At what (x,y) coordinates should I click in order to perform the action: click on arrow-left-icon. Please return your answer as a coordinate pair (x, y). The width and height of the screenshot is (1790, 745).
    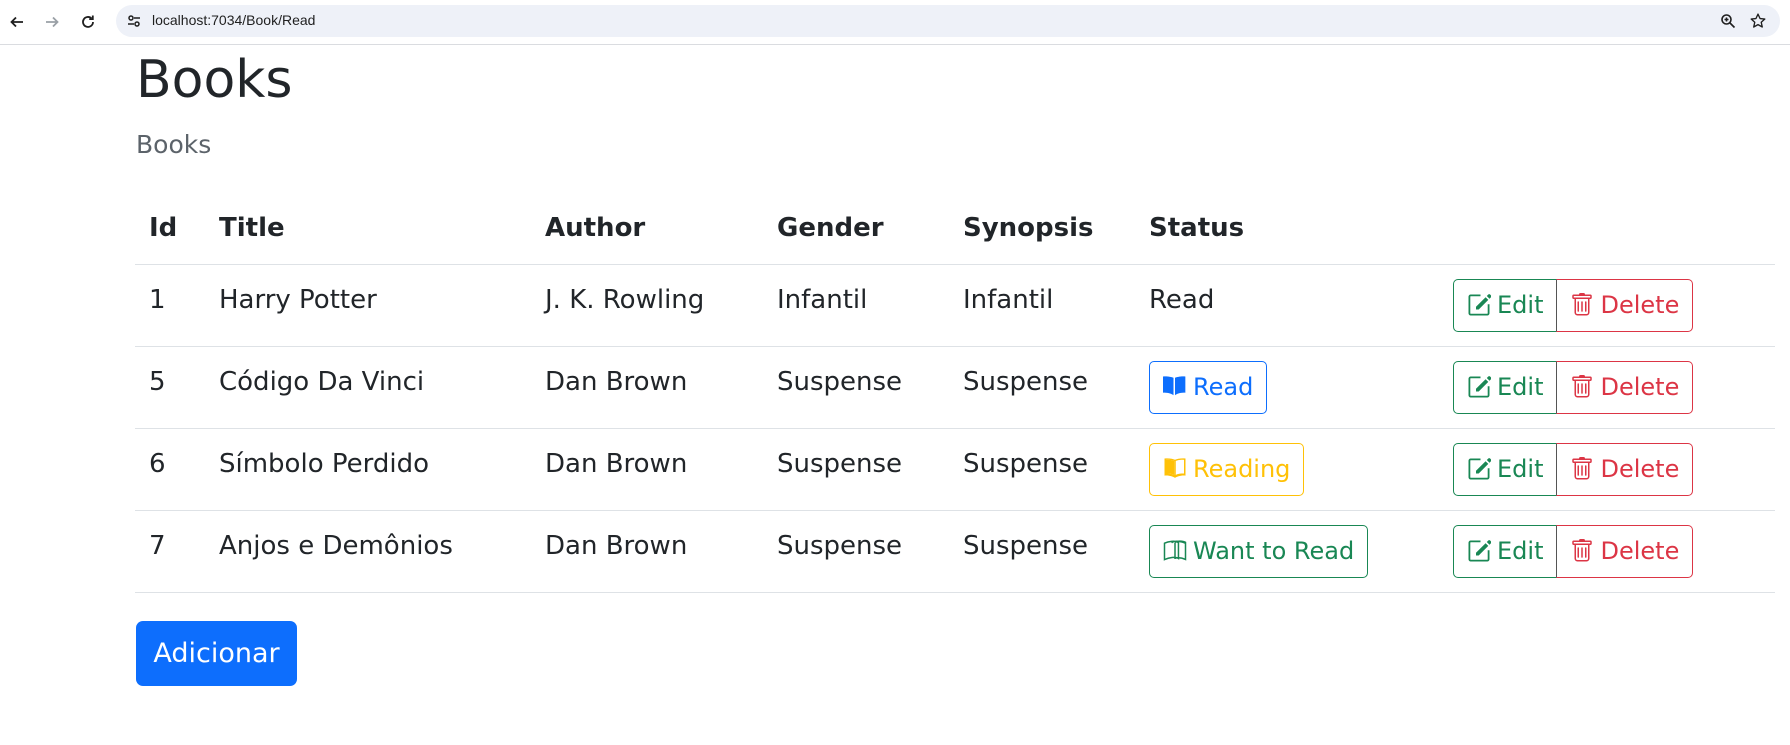
    Looking at the image, I should click on (16, 22).